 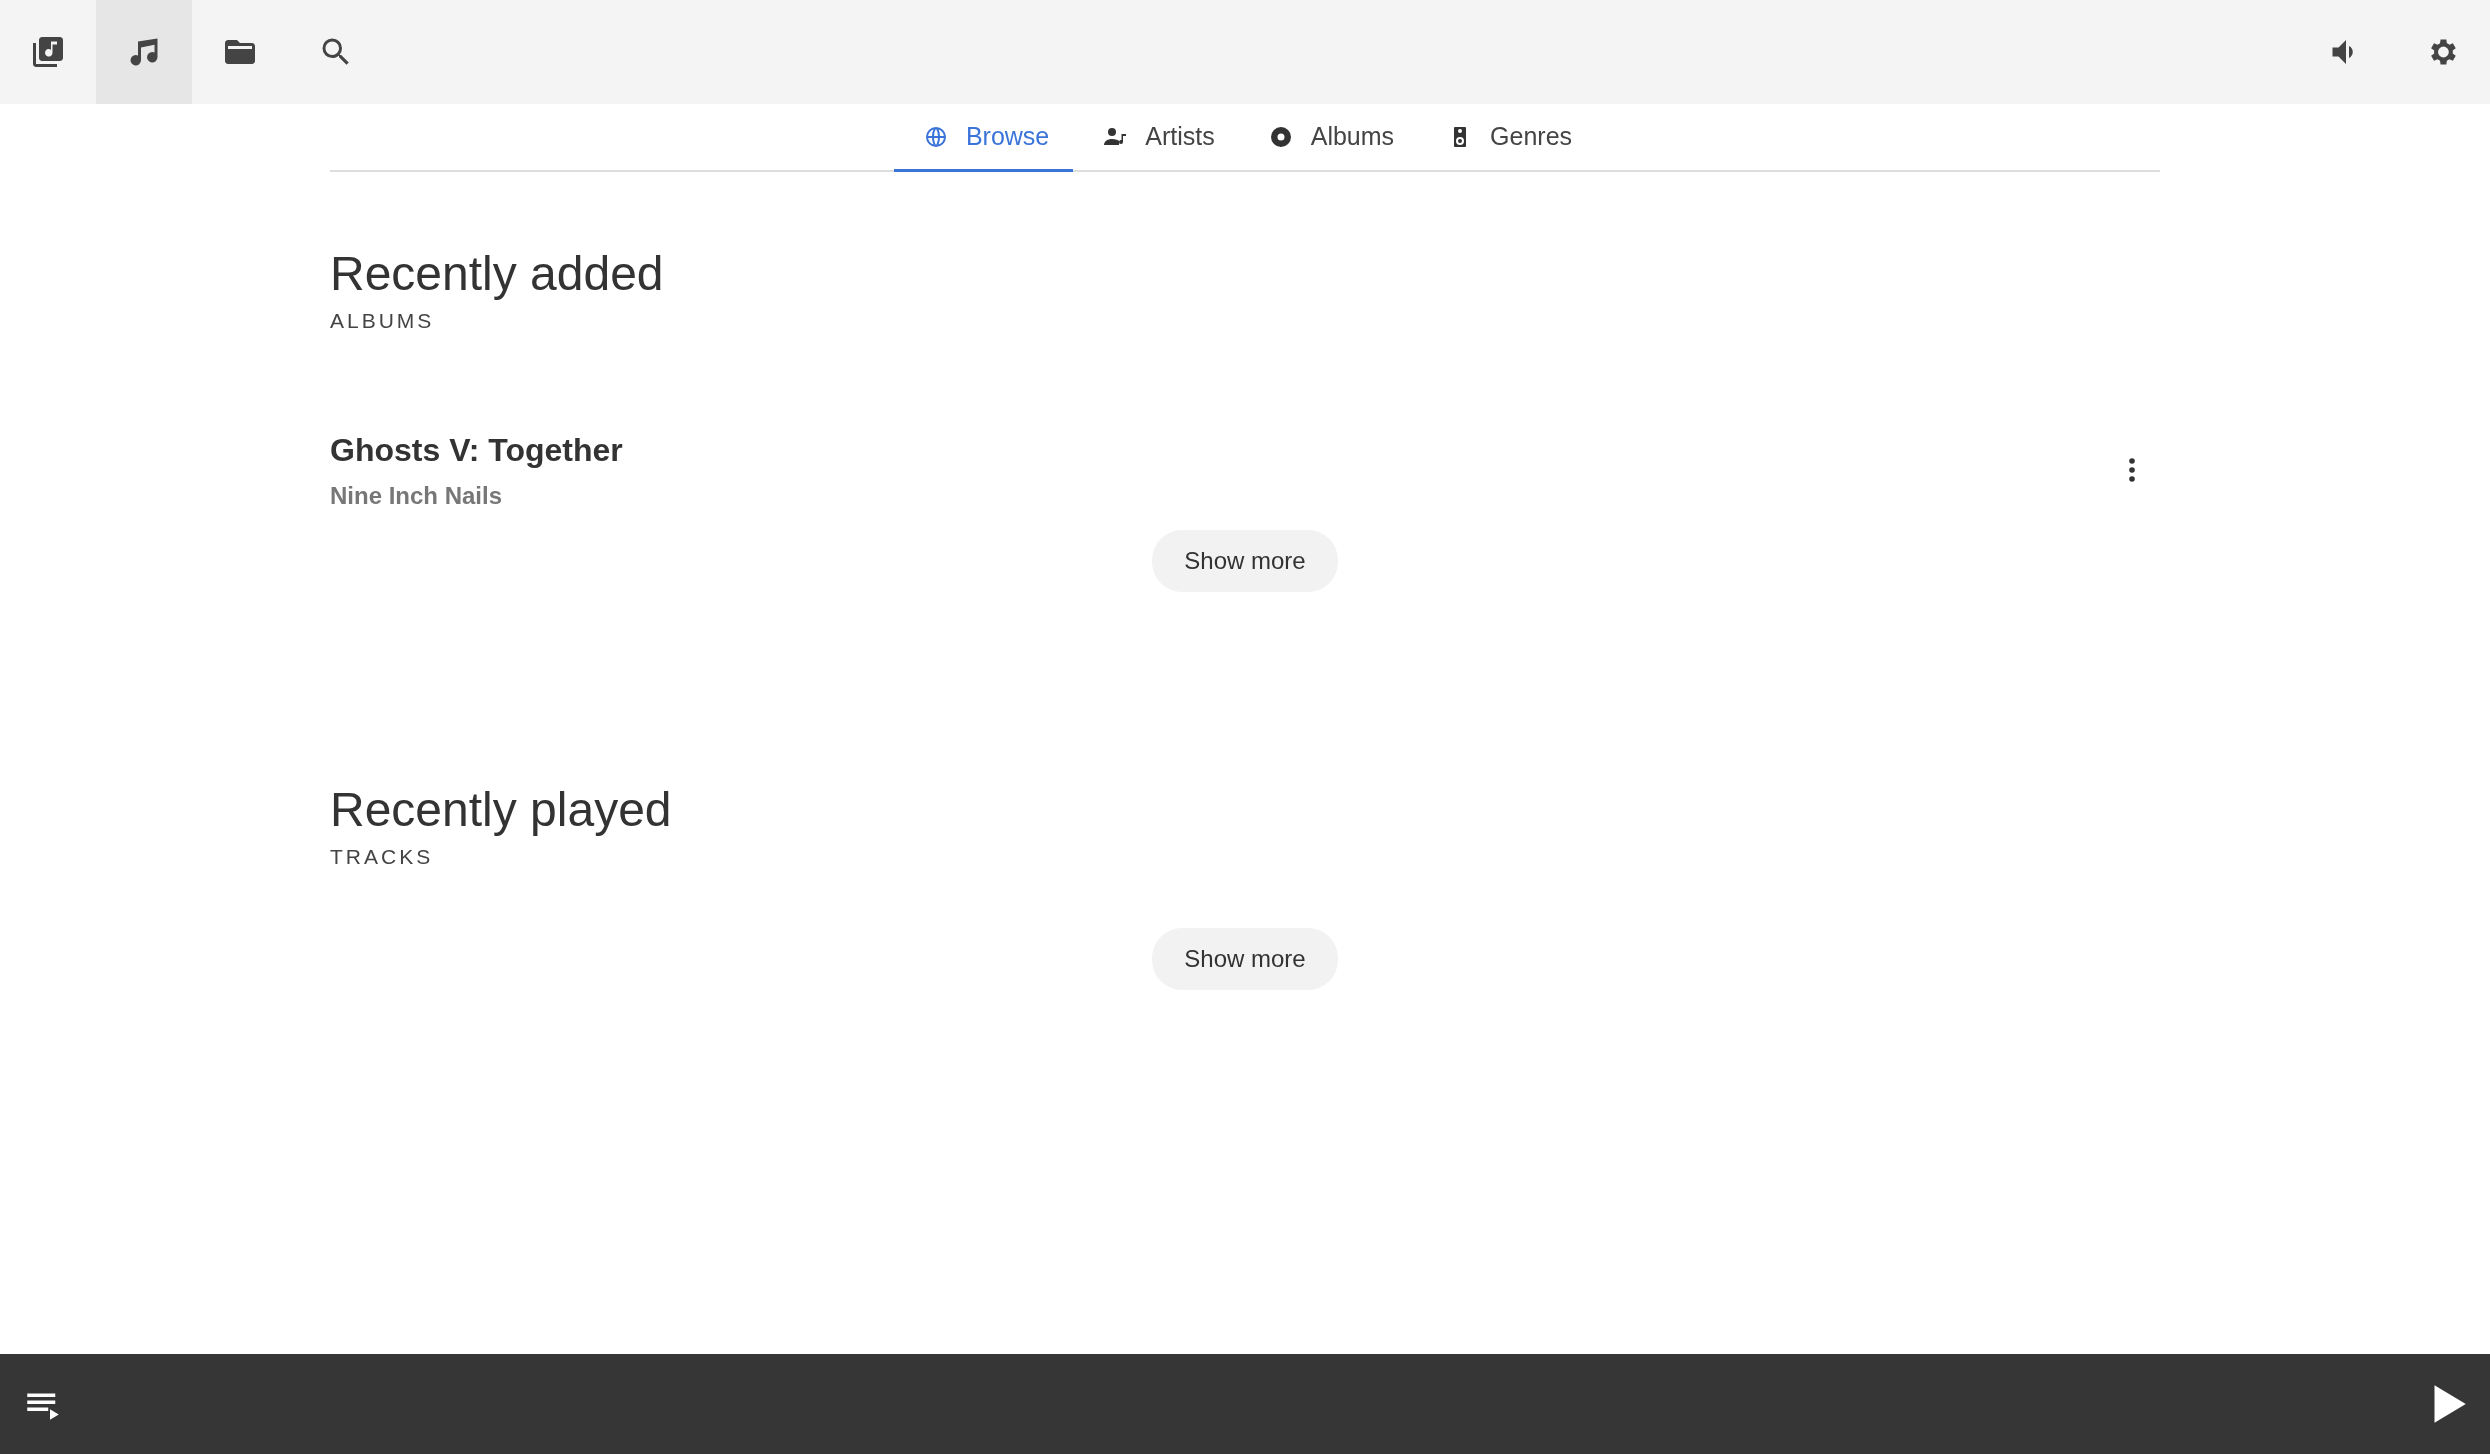 What do you see at coordinates (2132, 470) in the screenshot?
I see `kebab-icon` at bounding box center [2132, 470].